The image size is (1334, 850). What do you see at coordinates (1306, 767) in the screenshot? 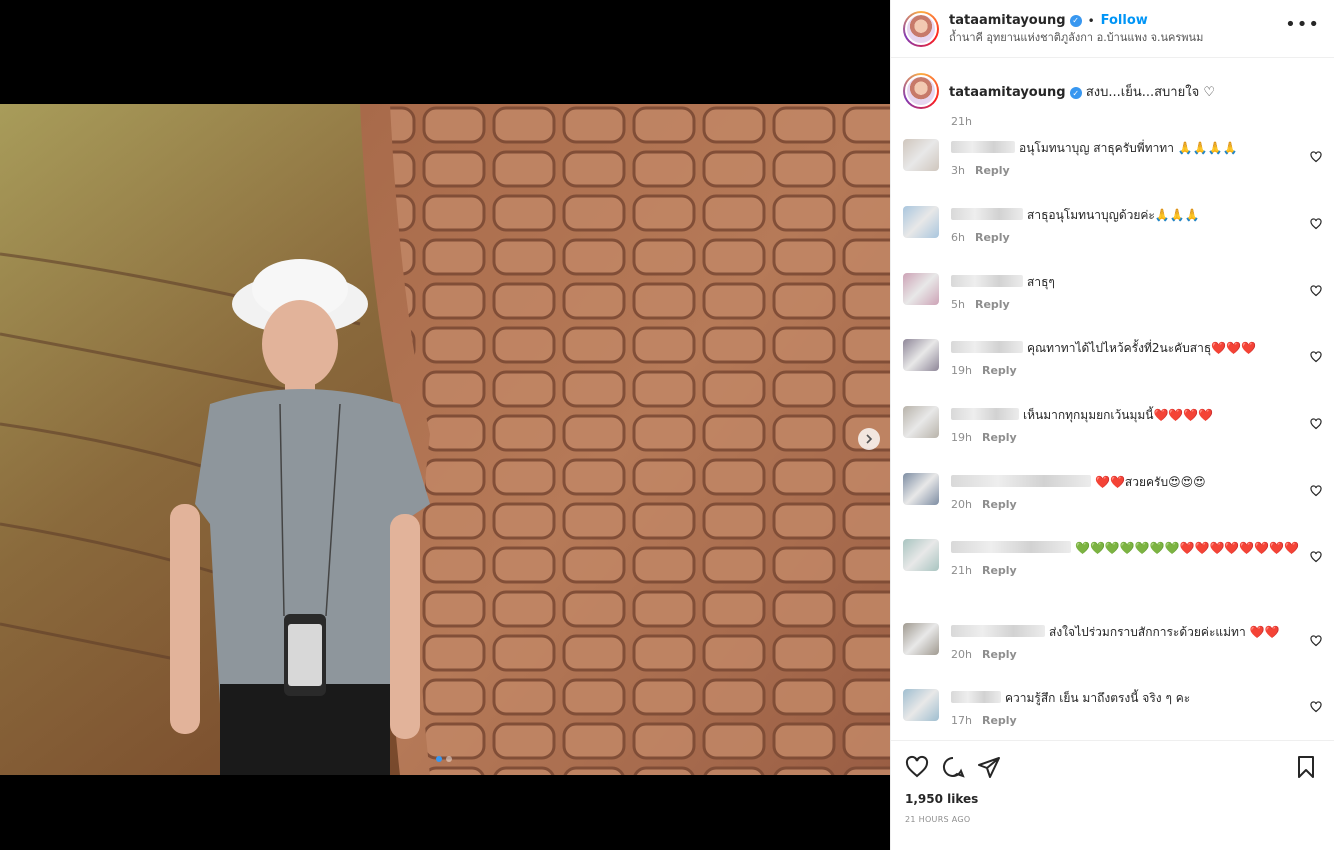
I see `bookmark-icon` at bounding box center [1306, 767].